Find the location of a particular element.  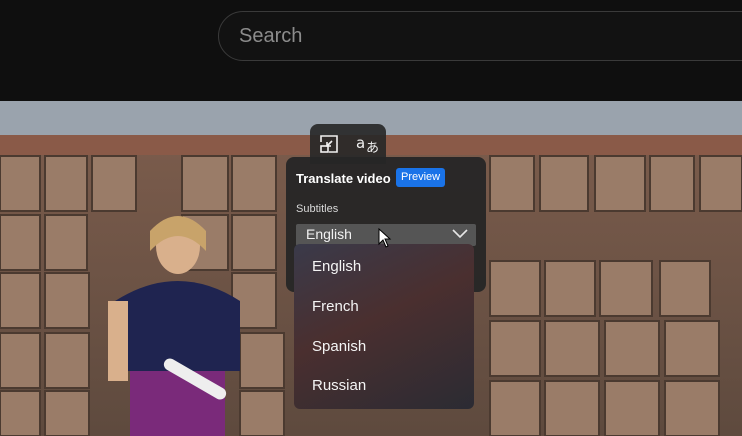

subtitles-label: Subtitles is located at coordinates (317, 209).